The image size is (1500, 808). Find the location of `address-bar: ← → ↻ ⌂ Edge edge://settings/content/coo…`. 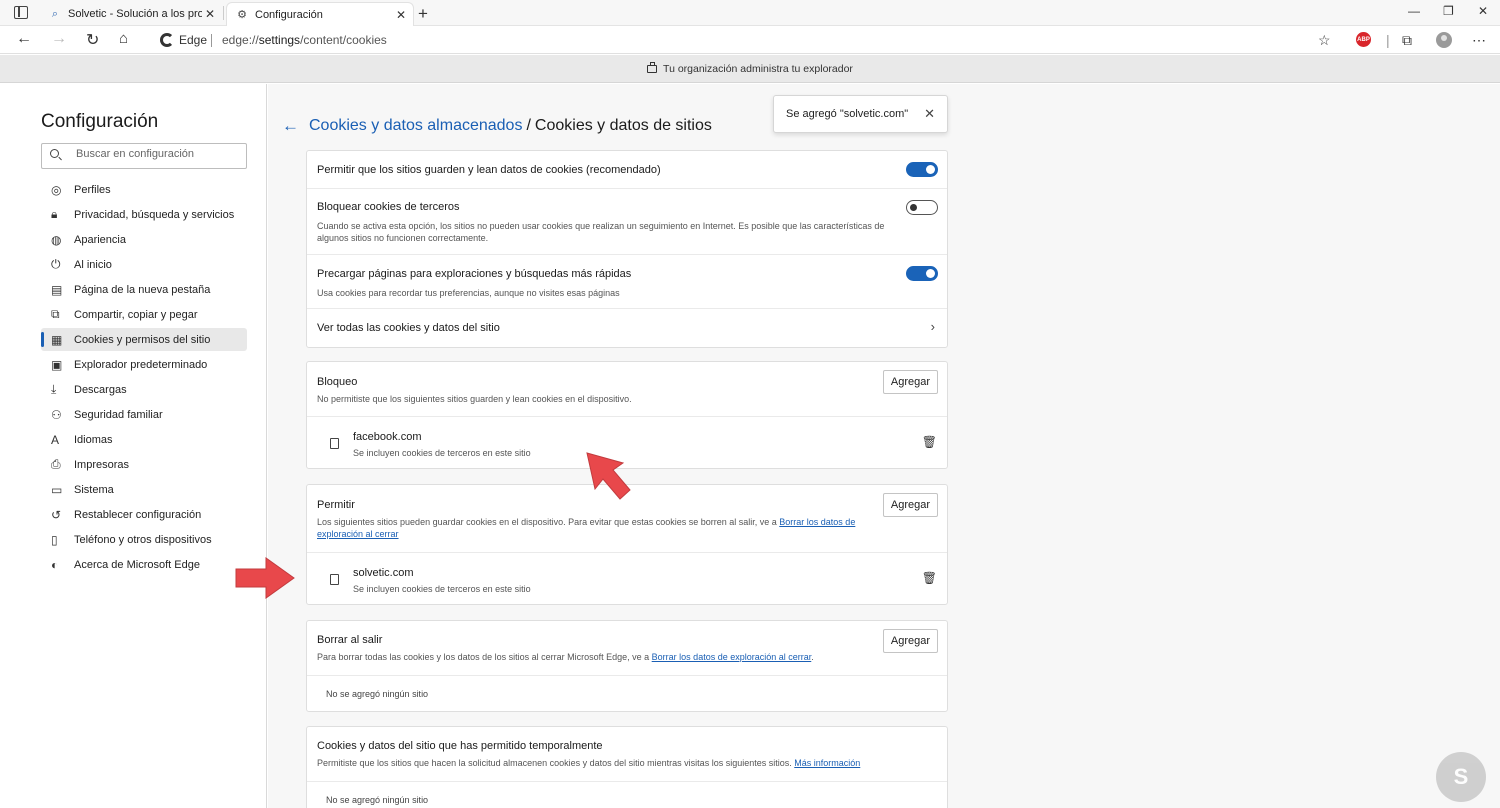

address-bar: ← → ↻ ⌂ Edge edge://settings/content/coo… is located at coordinates (750, 40).